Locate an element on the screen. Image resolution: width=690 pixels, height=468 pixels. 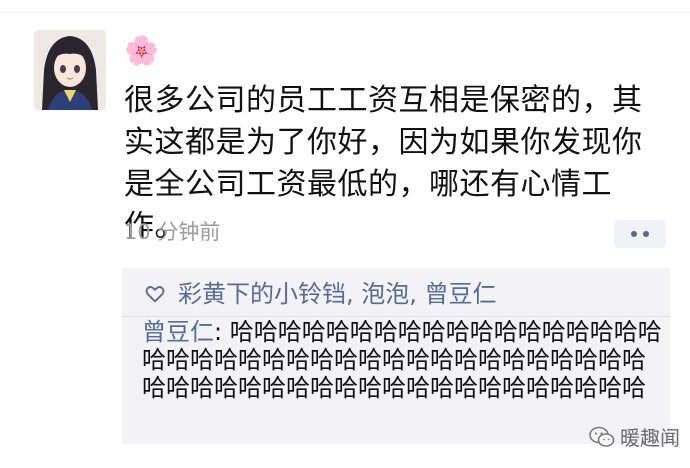
username: 🌸 is located at coordinates (141, 51).